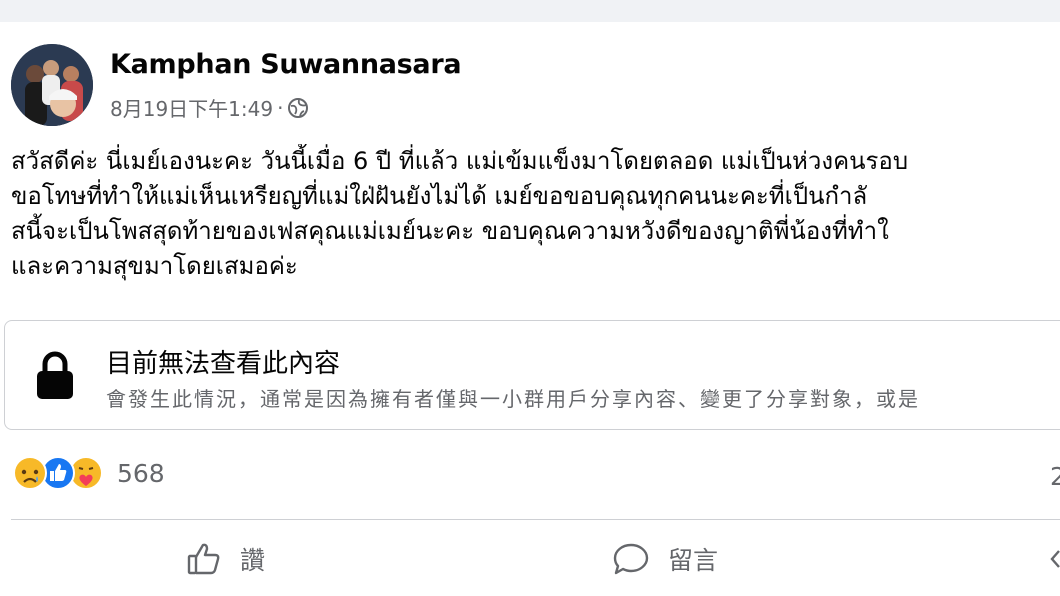 Image resolution: width=1060 pixels, height=596 pixels. What do you see at coordinates (223, 364) in the screenshot?
I see `unavailable-title: 目前無法查看此內容` at bounding box center [223, 364].